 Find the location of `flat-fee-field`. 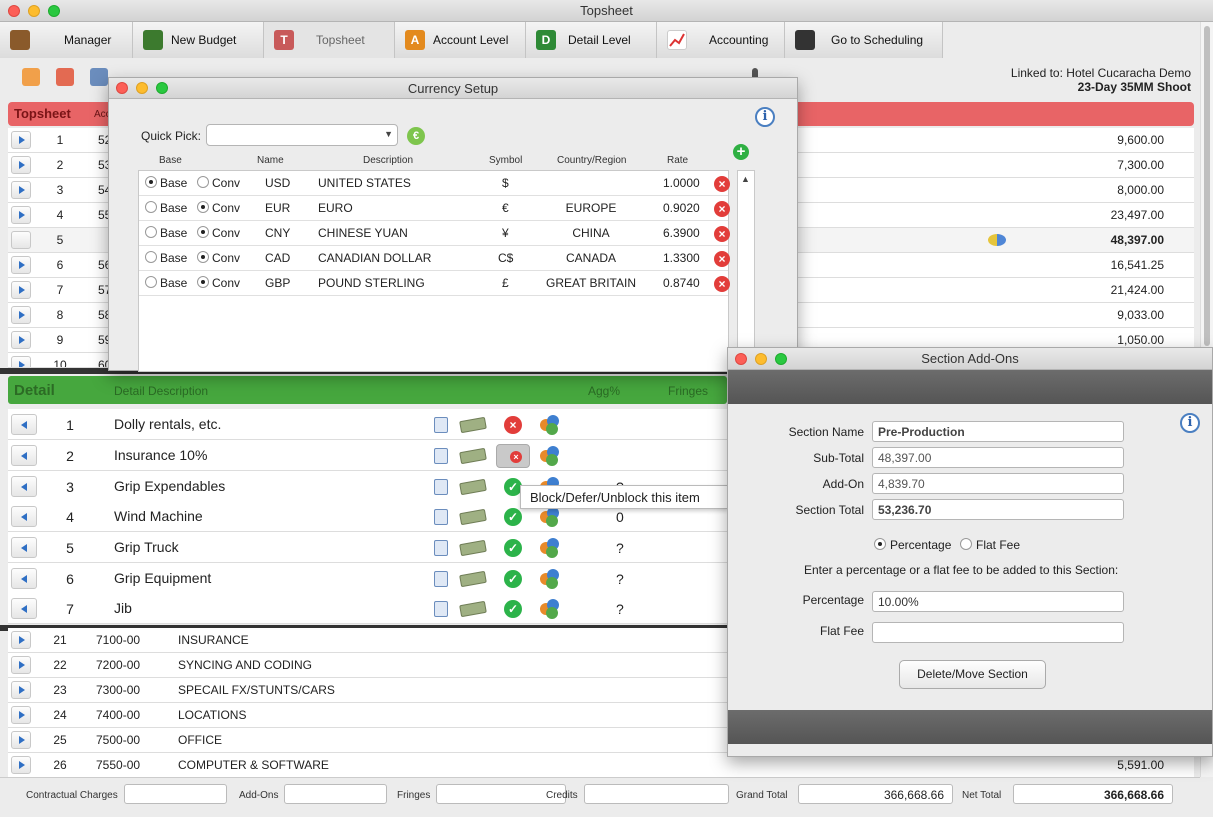

flat-fee-field is located at coordinates (998, 632).